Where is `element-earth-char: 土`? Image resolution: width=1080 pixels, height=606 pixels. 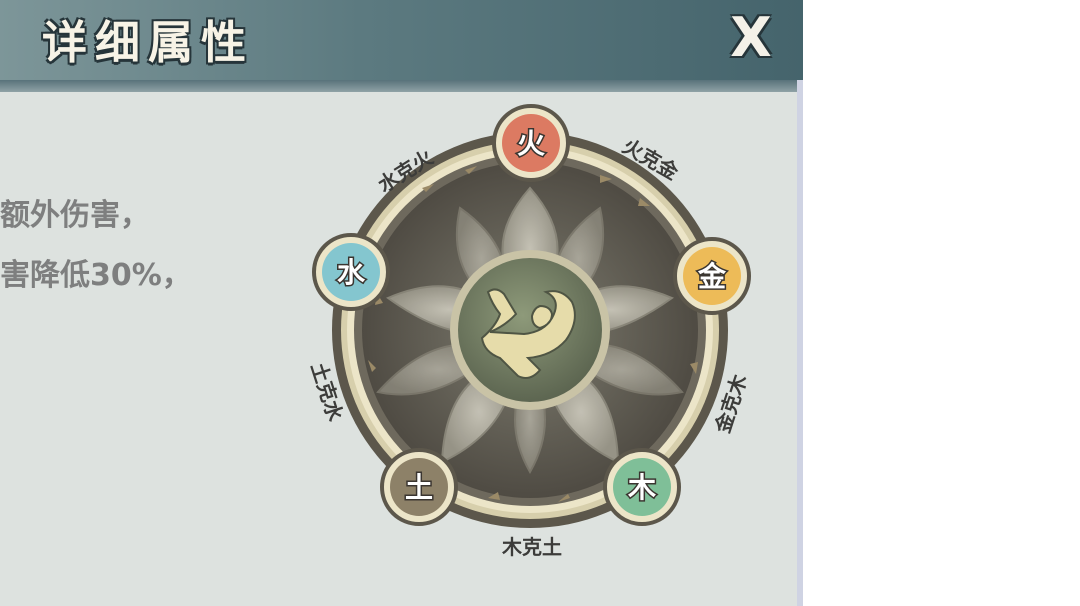
element-earth-char: 土 is located at coordinates (419, 487).